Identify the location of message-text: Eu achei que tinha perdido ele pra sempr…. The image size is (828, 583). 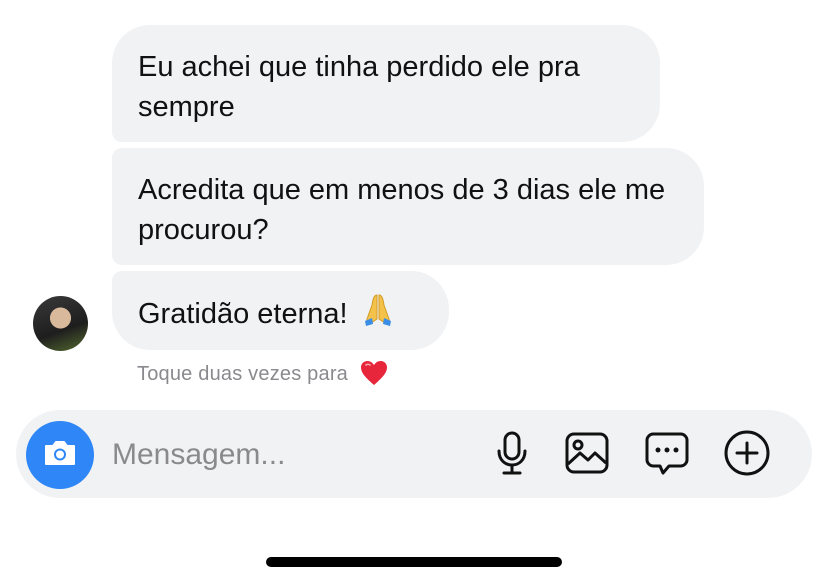
(359, 87).